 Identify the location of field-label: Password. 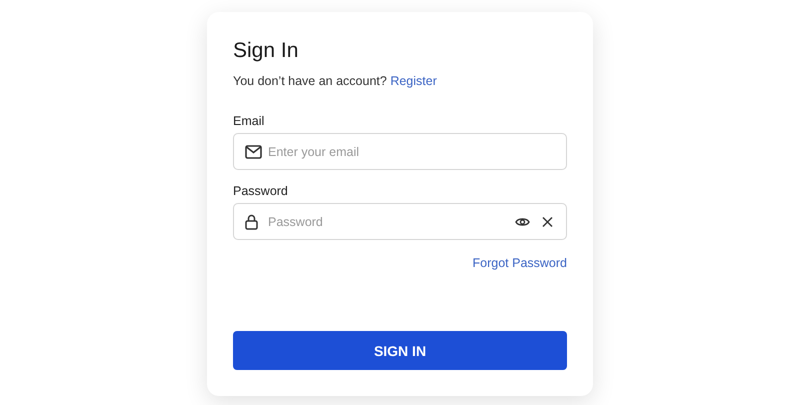
(260, 191).